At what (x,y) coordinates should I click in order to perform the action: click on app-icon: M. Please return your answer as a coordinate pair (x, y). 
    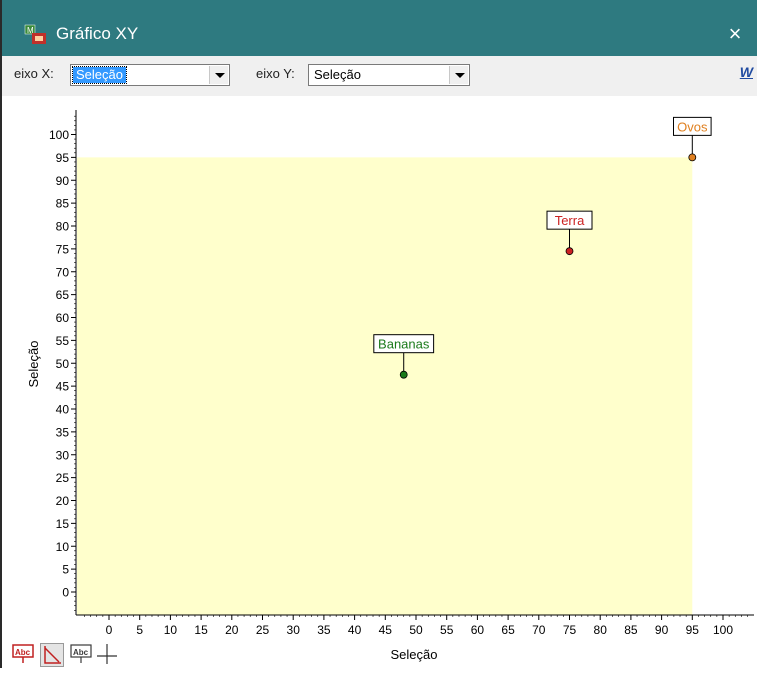
    Looking at the image, I should click on (35, 34).